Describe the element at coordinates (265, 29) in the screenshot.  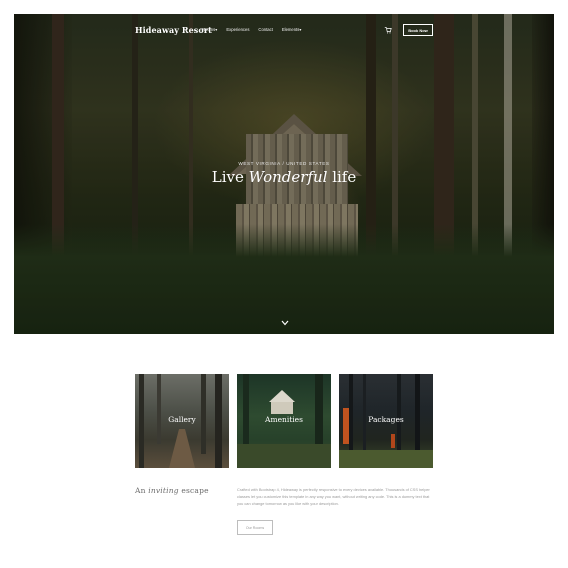
I see `nav-link-contact: Contact` at that location.